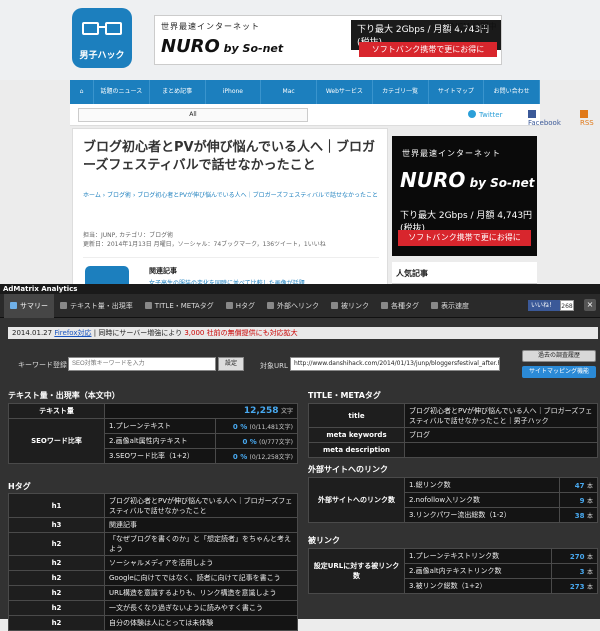 This screenshot has width=600, height=631. What do you see at coordinates (559, 356) in the screenshot?
I see `past-history-button: 過去の調査履歴` at bounding box center [559, 356].